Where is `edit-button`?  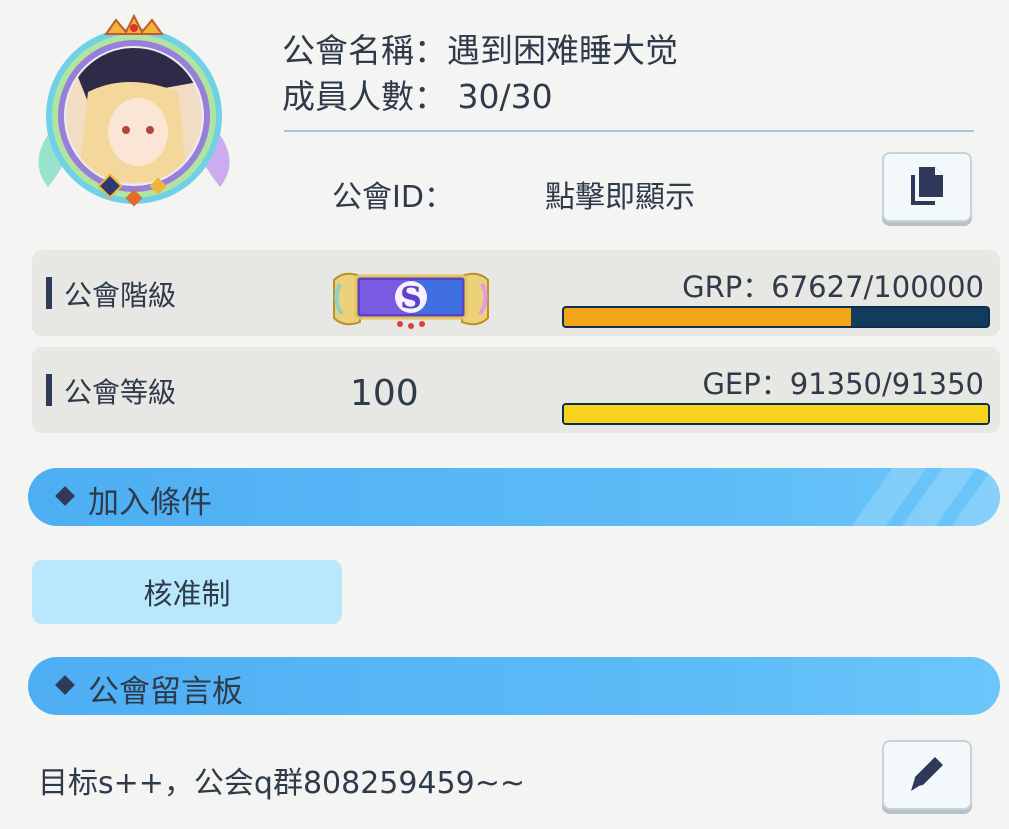
edit-button is located at coordinates (927, 775).